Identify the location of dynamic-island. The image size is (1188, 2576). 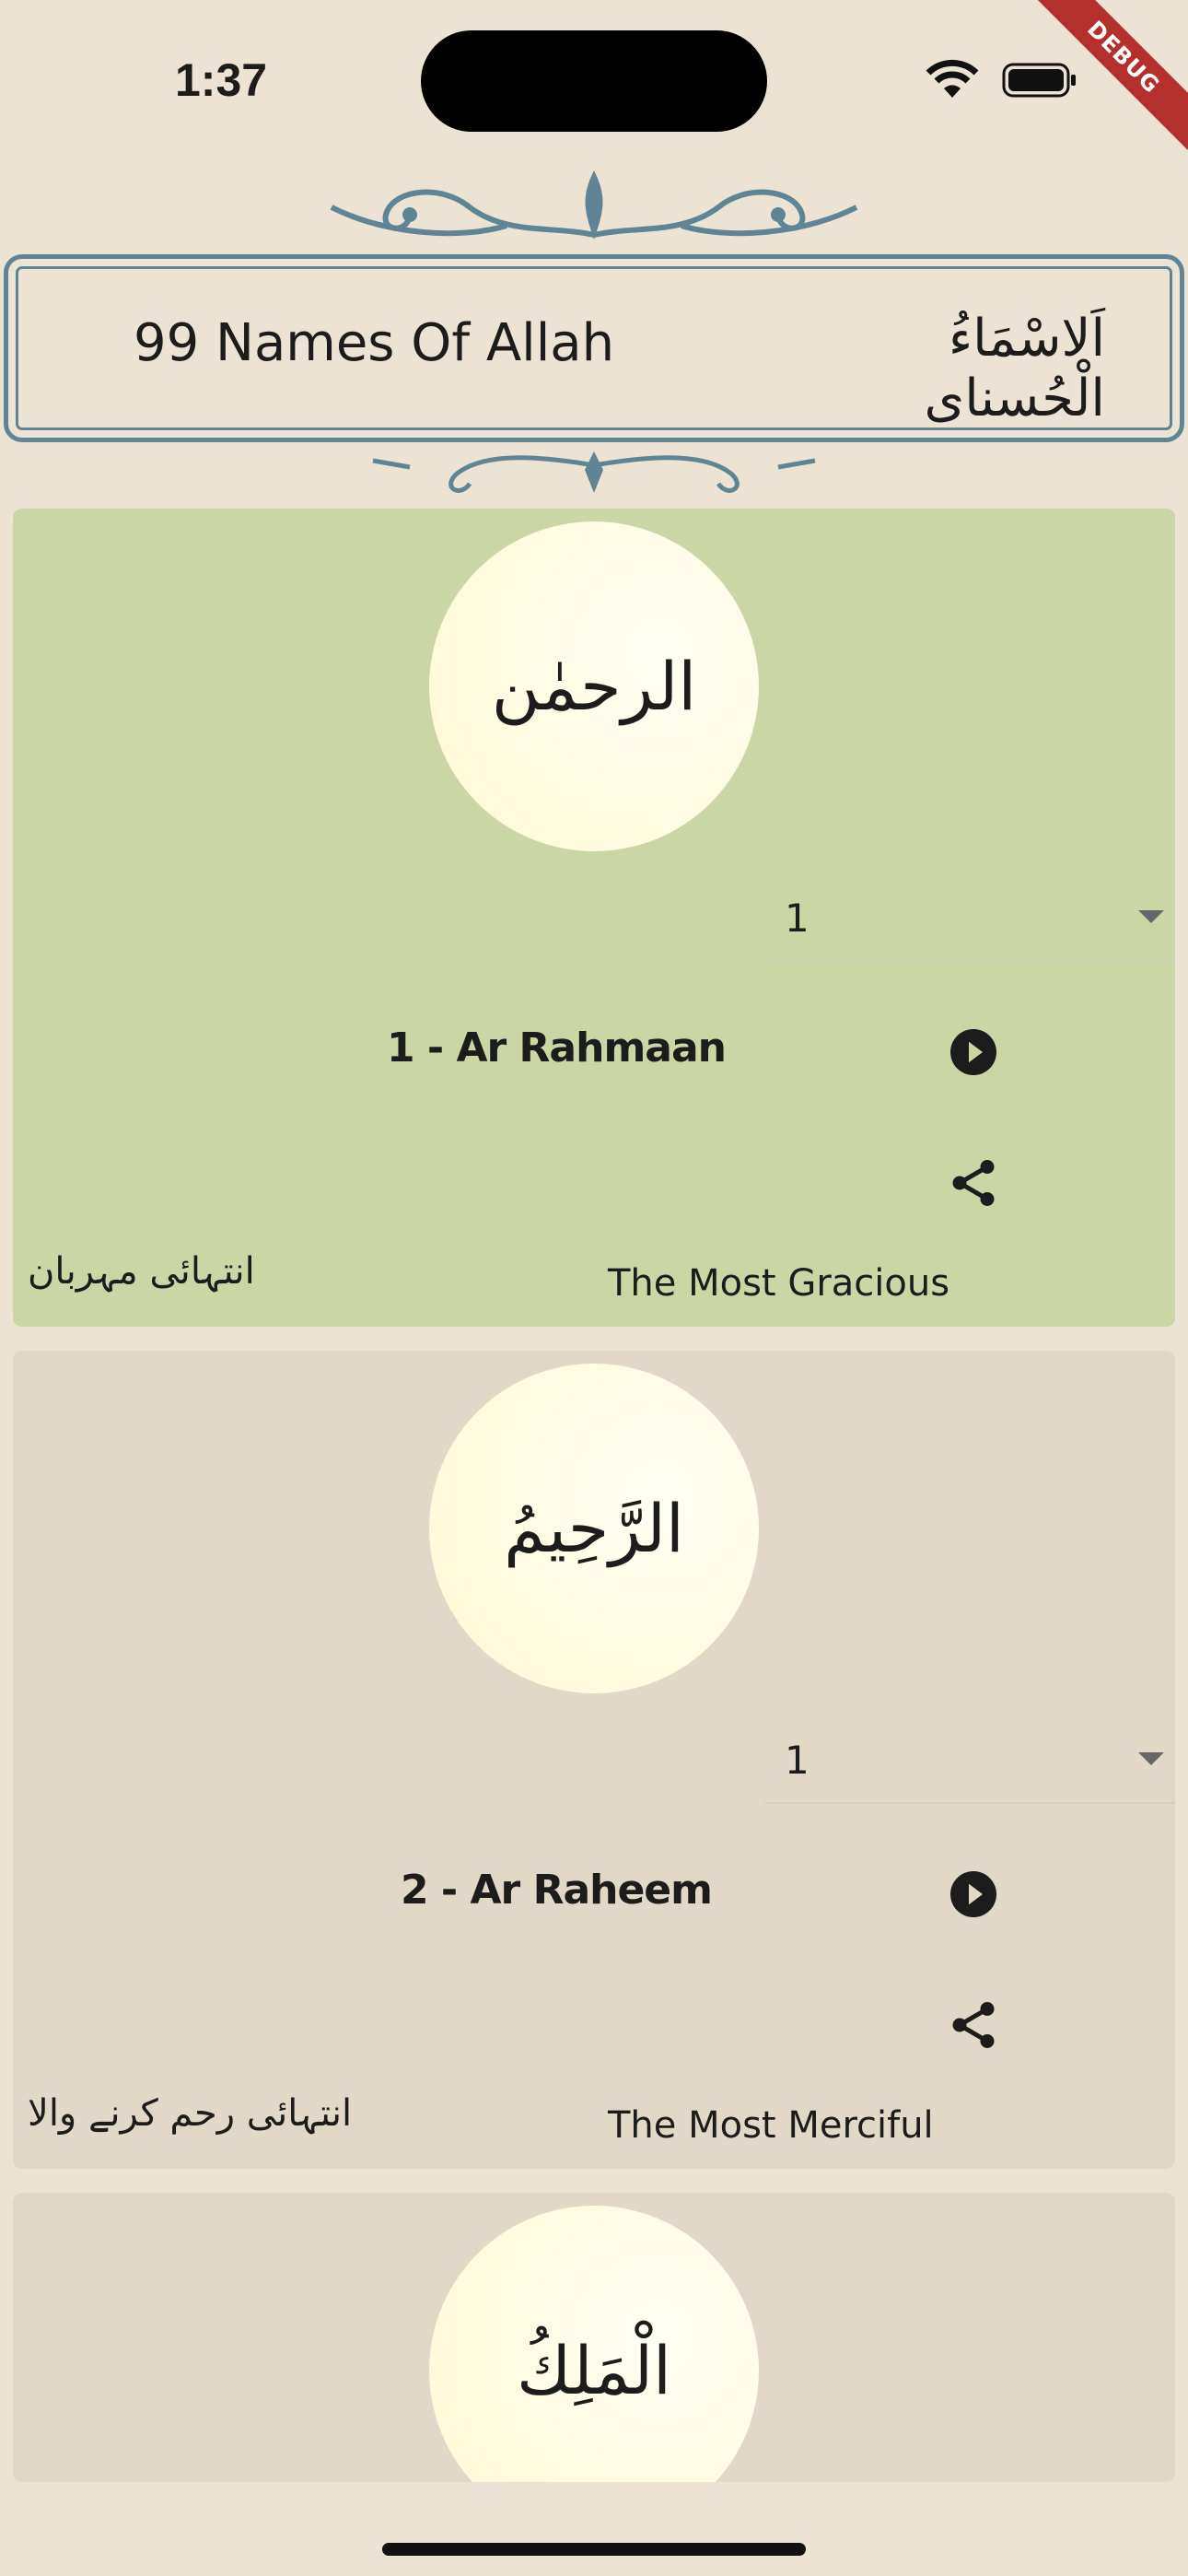
(594, 81).